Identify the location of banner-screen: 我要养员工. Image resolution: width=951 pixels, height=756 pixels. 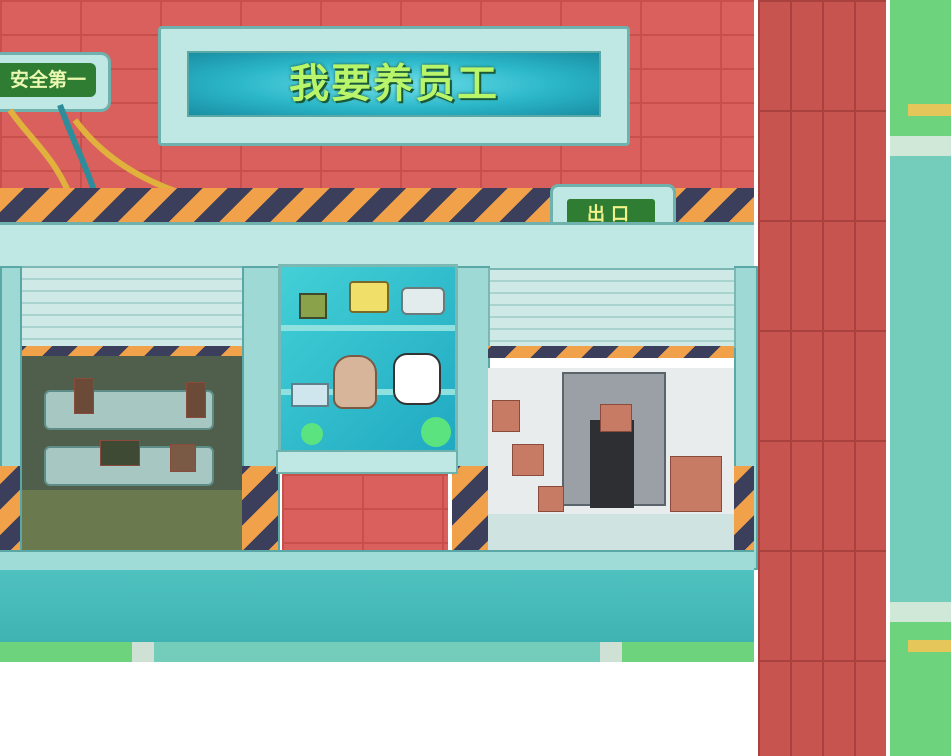
(394, 84).